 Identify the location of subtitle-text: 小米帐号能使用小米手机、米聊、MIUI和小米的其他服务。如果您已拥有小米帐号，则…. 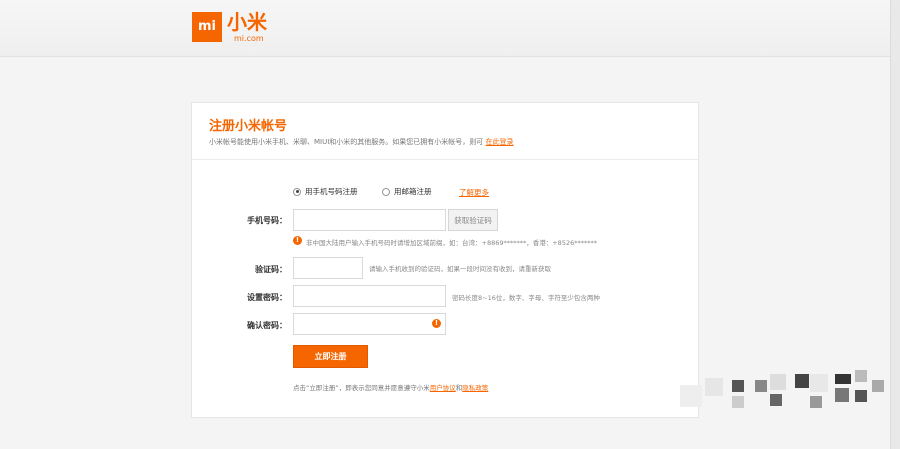
(346, 142).